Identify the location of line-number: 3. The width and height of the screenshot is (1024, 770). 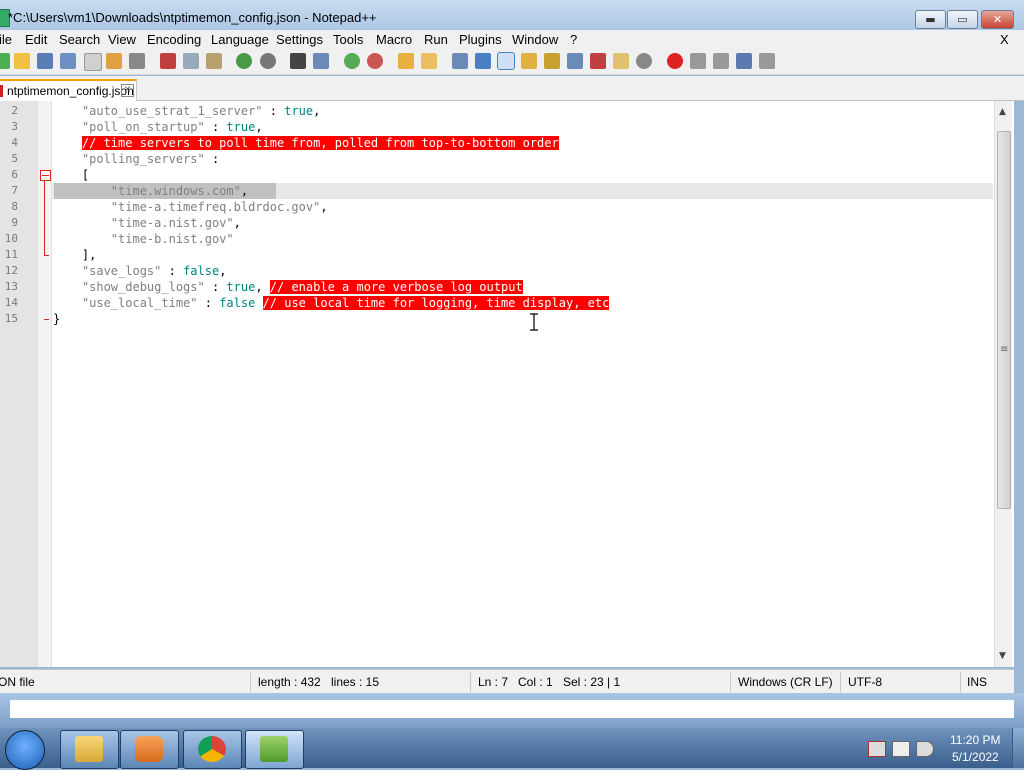
(14, 126).